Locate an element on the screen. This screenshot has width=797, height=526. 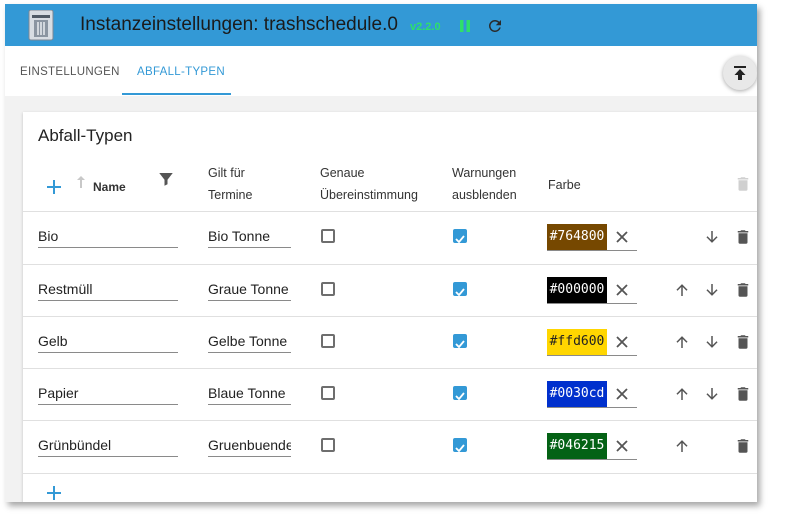
color-swatch: #0030cd is located at coordinates (577, 394).